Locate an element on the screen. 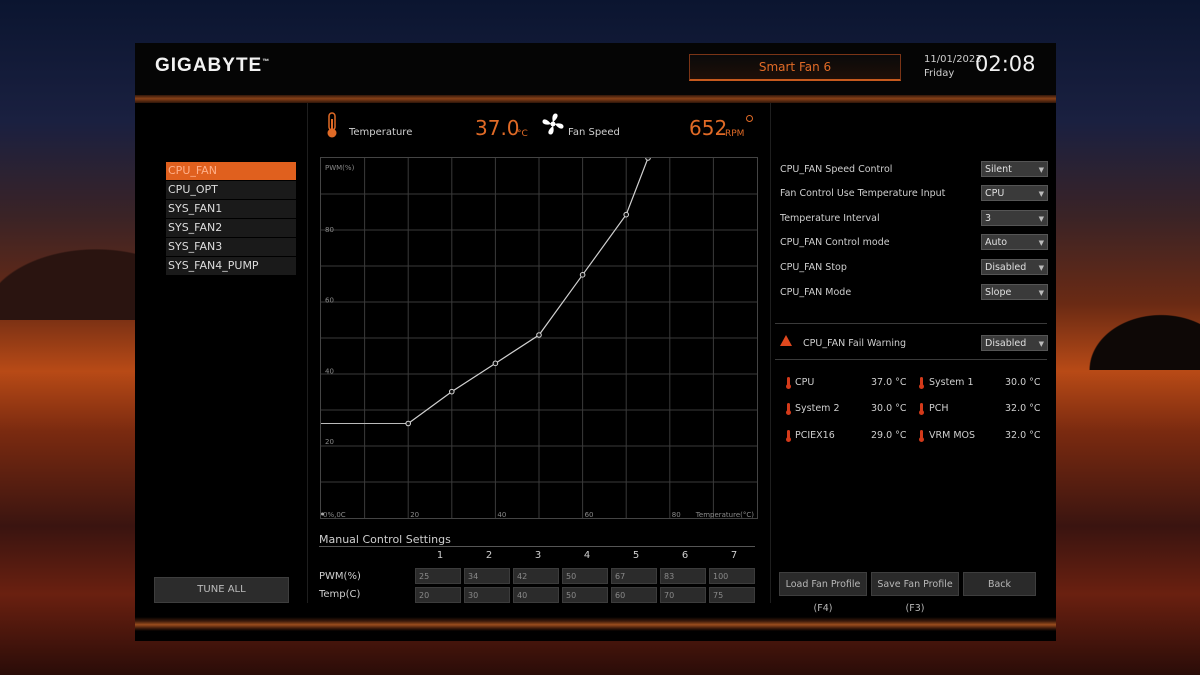 The image size is (1200, 675). brand-logo: GIGABYTE™ is located at coordinates (213, 65).